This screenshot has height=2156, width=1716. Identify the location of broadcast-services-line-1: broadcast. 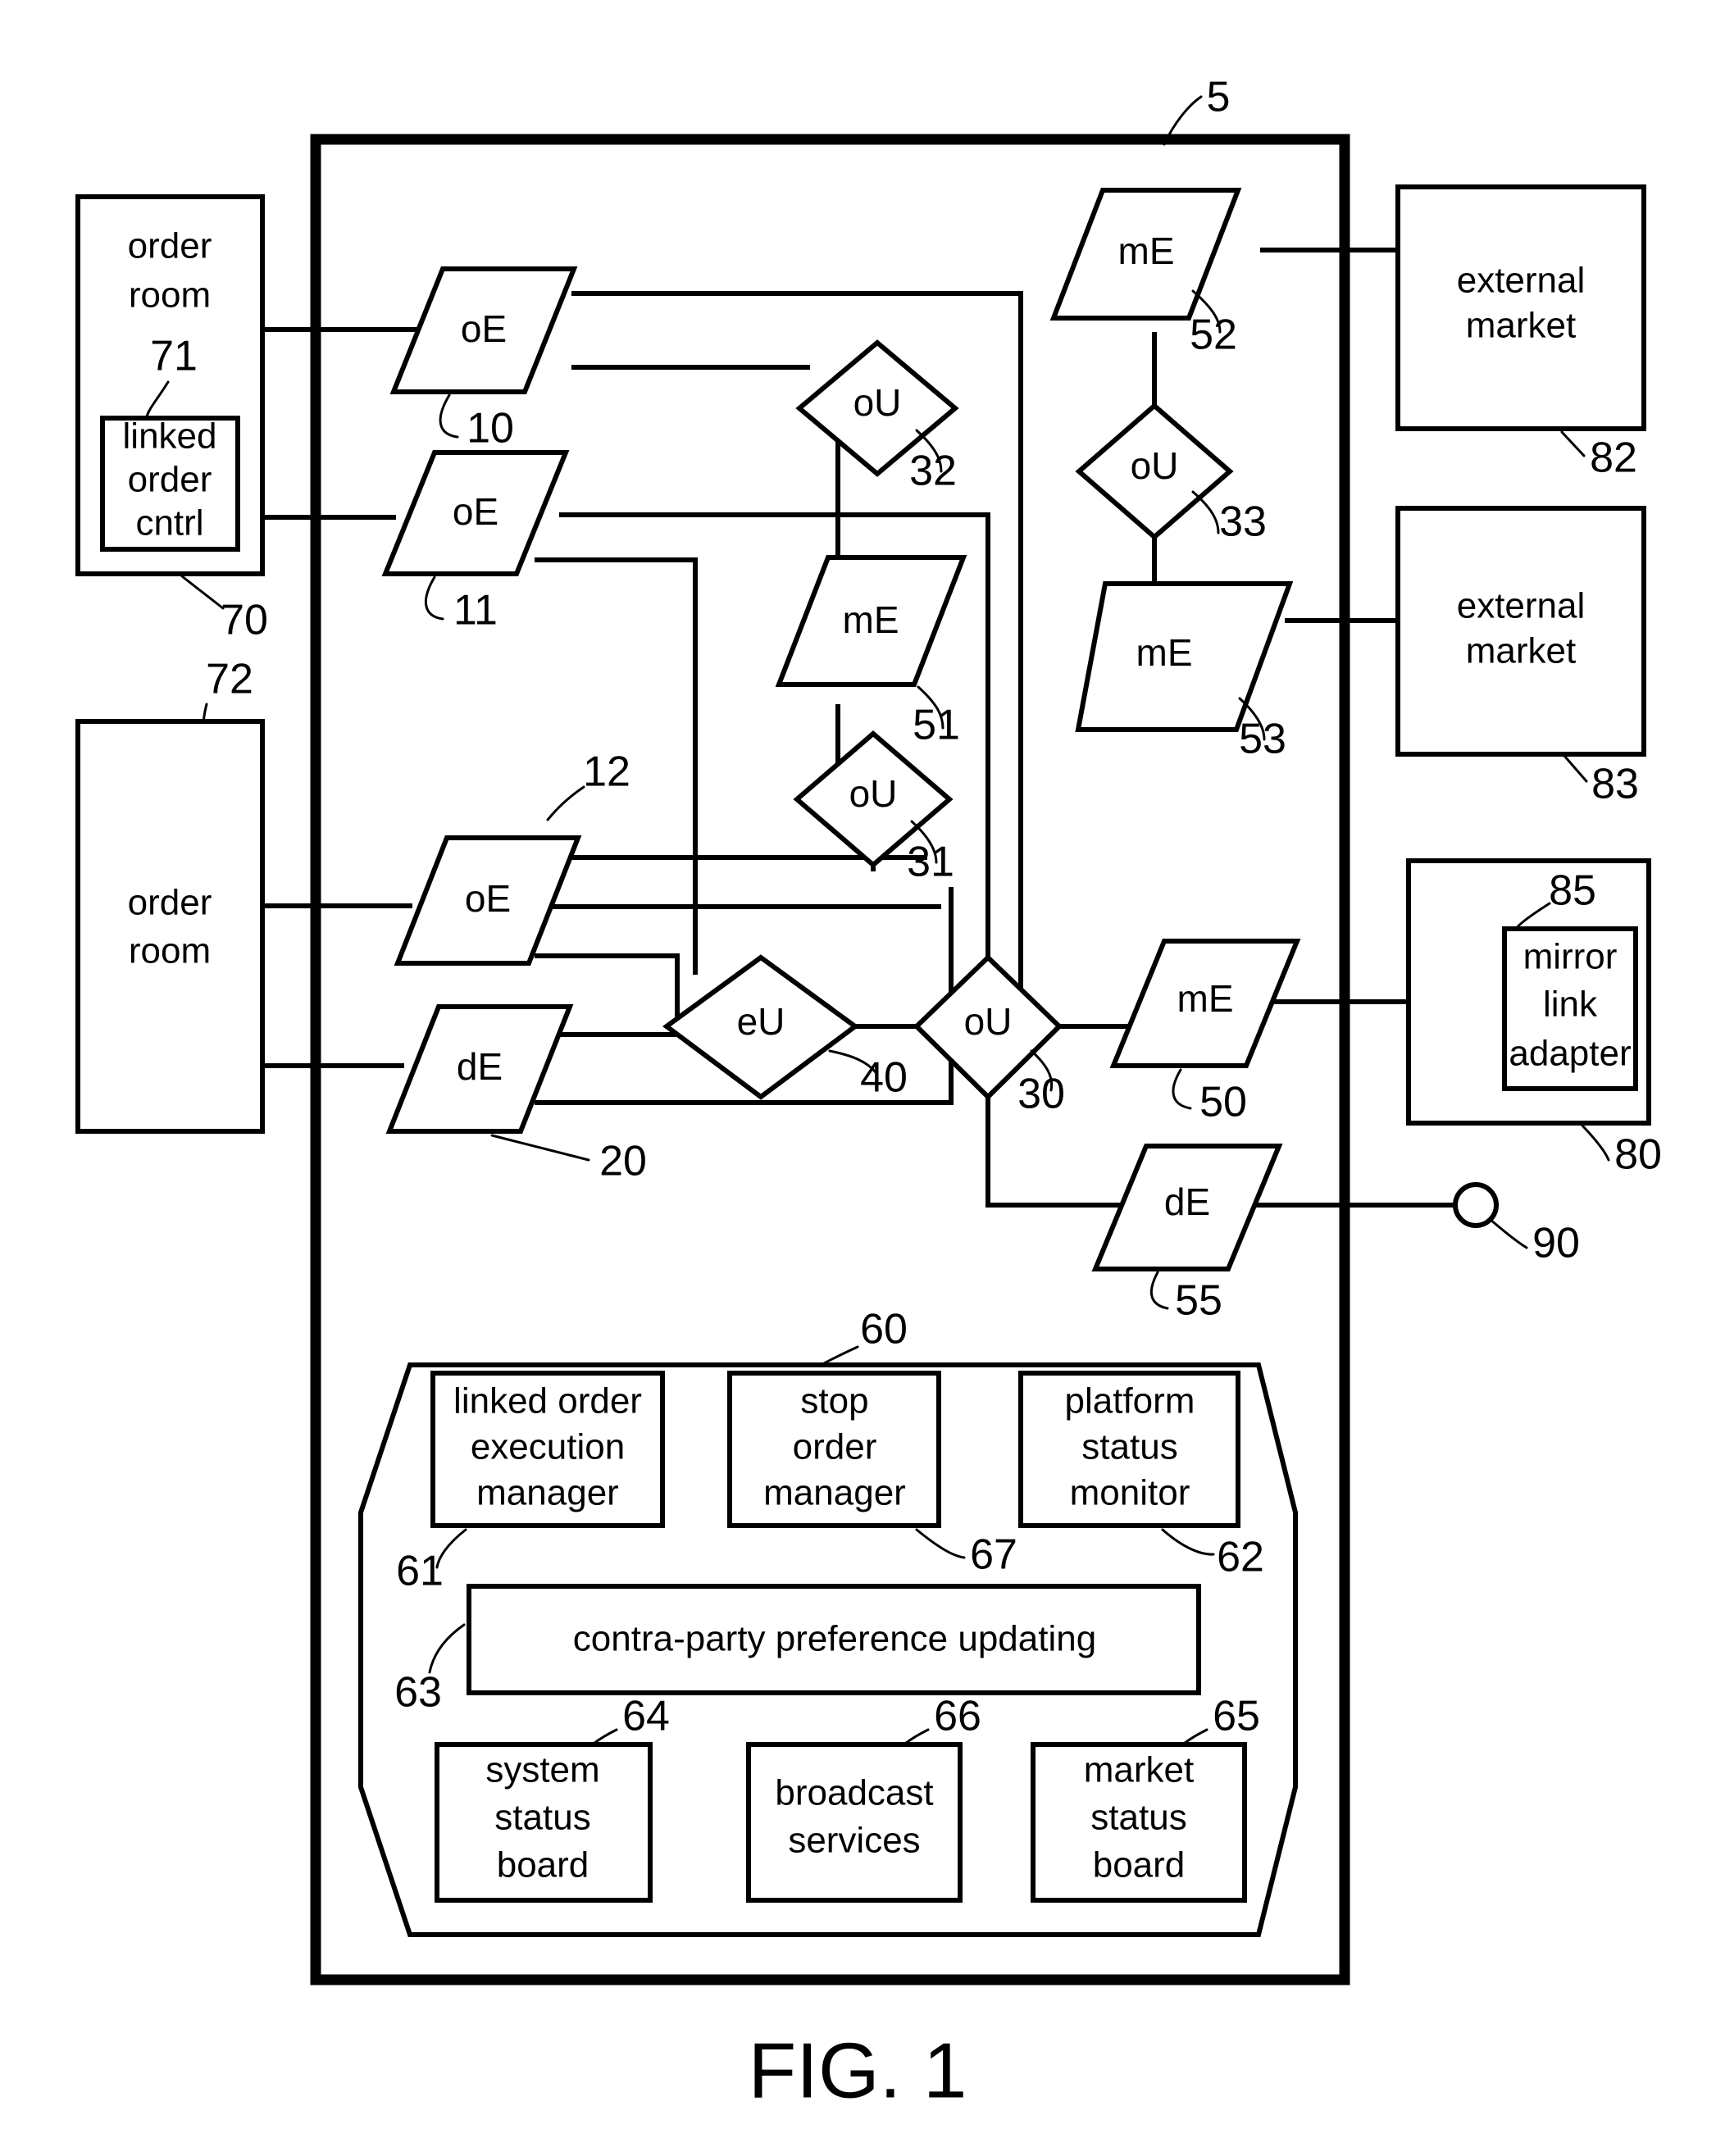
(854, 1793).